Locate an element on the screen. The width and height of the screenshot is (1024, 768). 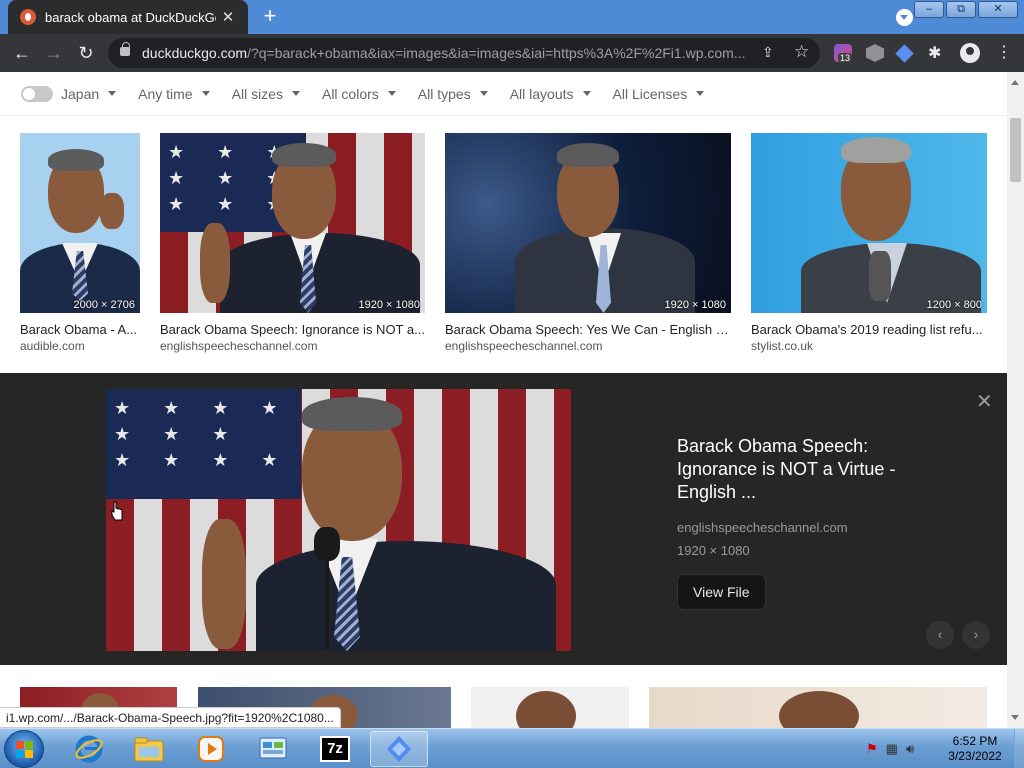
system-clock: 6:52 PM 3/23/2022 is located at coordinates (975, 749).